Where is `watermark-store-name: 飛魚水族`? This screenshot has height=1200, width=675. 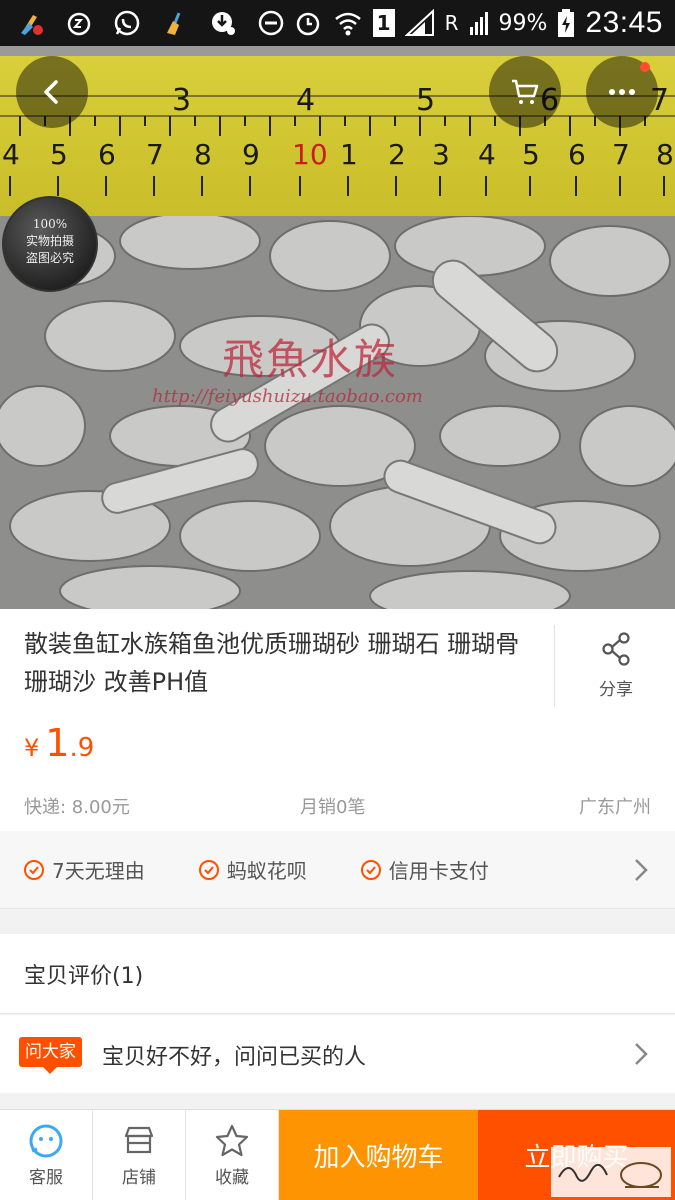 watermark-store-name: 飛魚水族 is located at coordinates (310, 359).